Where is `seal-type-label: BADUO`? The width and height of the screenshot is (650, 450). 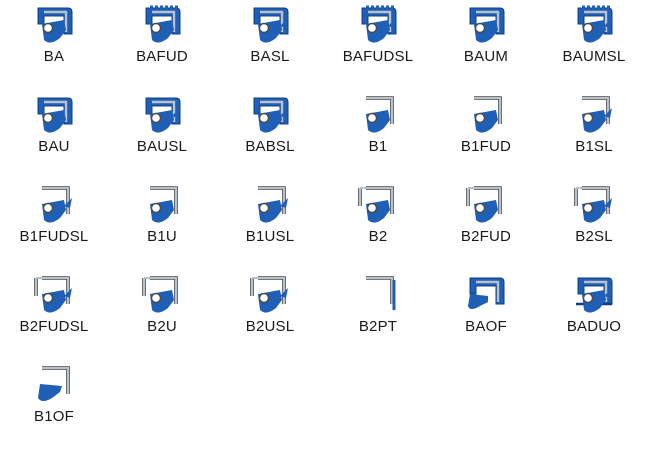 seal-type-label: BADUO is located at coordinates (594, 326).